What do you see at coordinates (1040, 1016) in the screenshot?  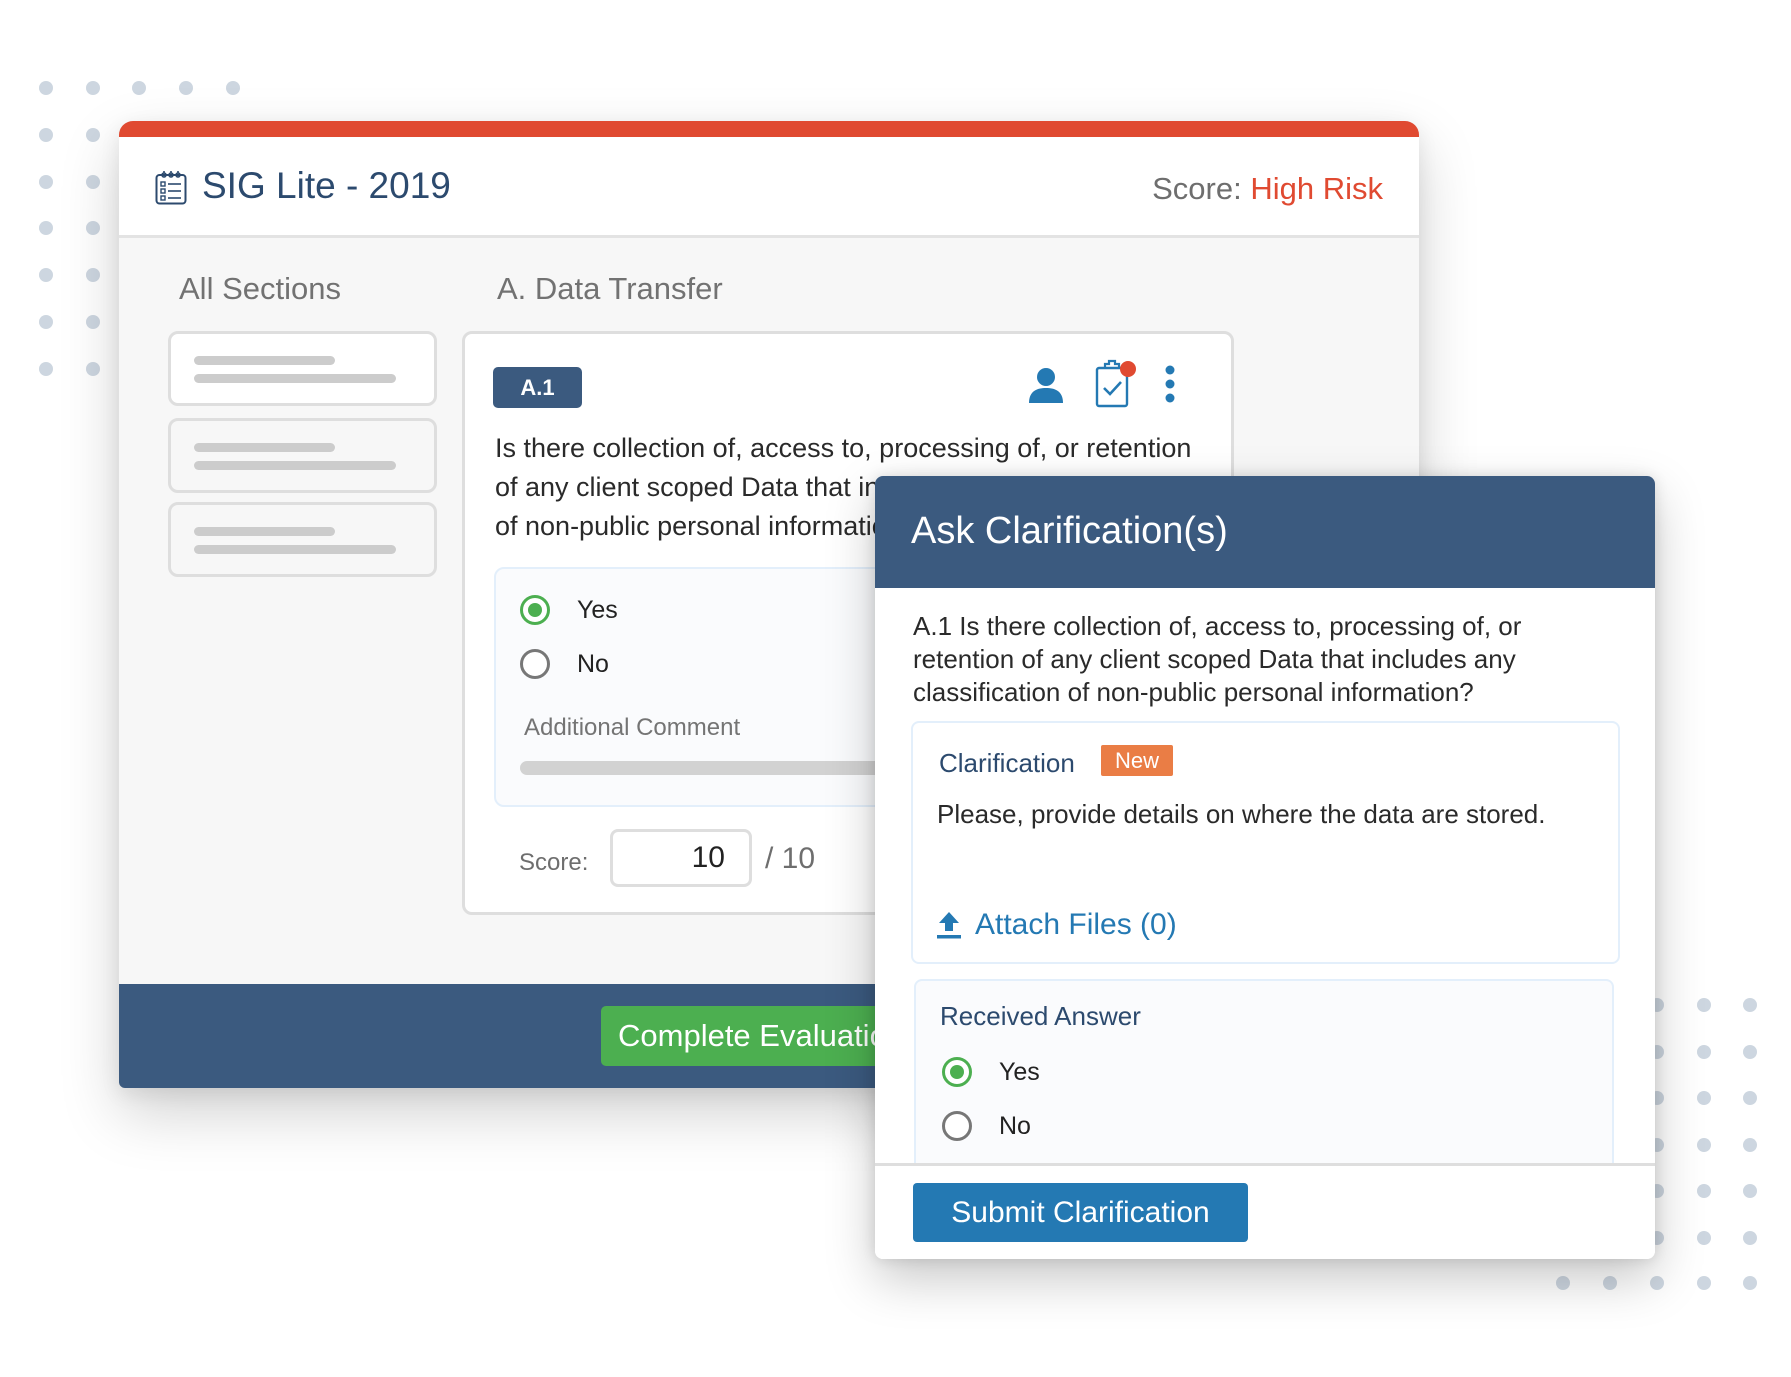 I see `received-answer-label: Received Answer` at bounding box center [1040, 1016].